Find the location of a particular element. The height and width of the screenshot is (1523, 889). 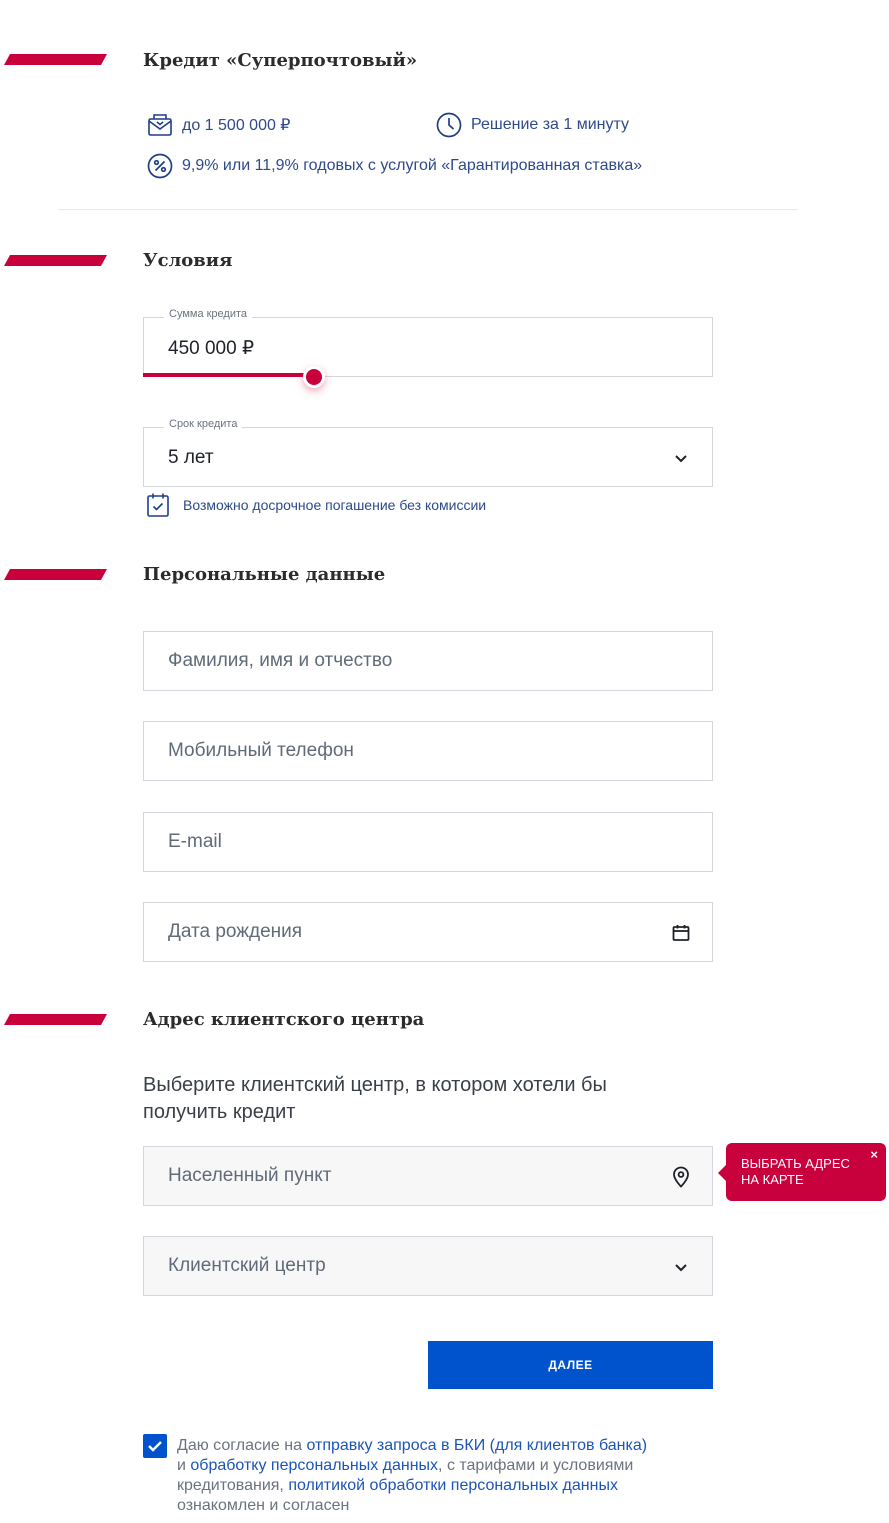

address-title: Адрес клиентского центра is located at coordinates (284, 1019).